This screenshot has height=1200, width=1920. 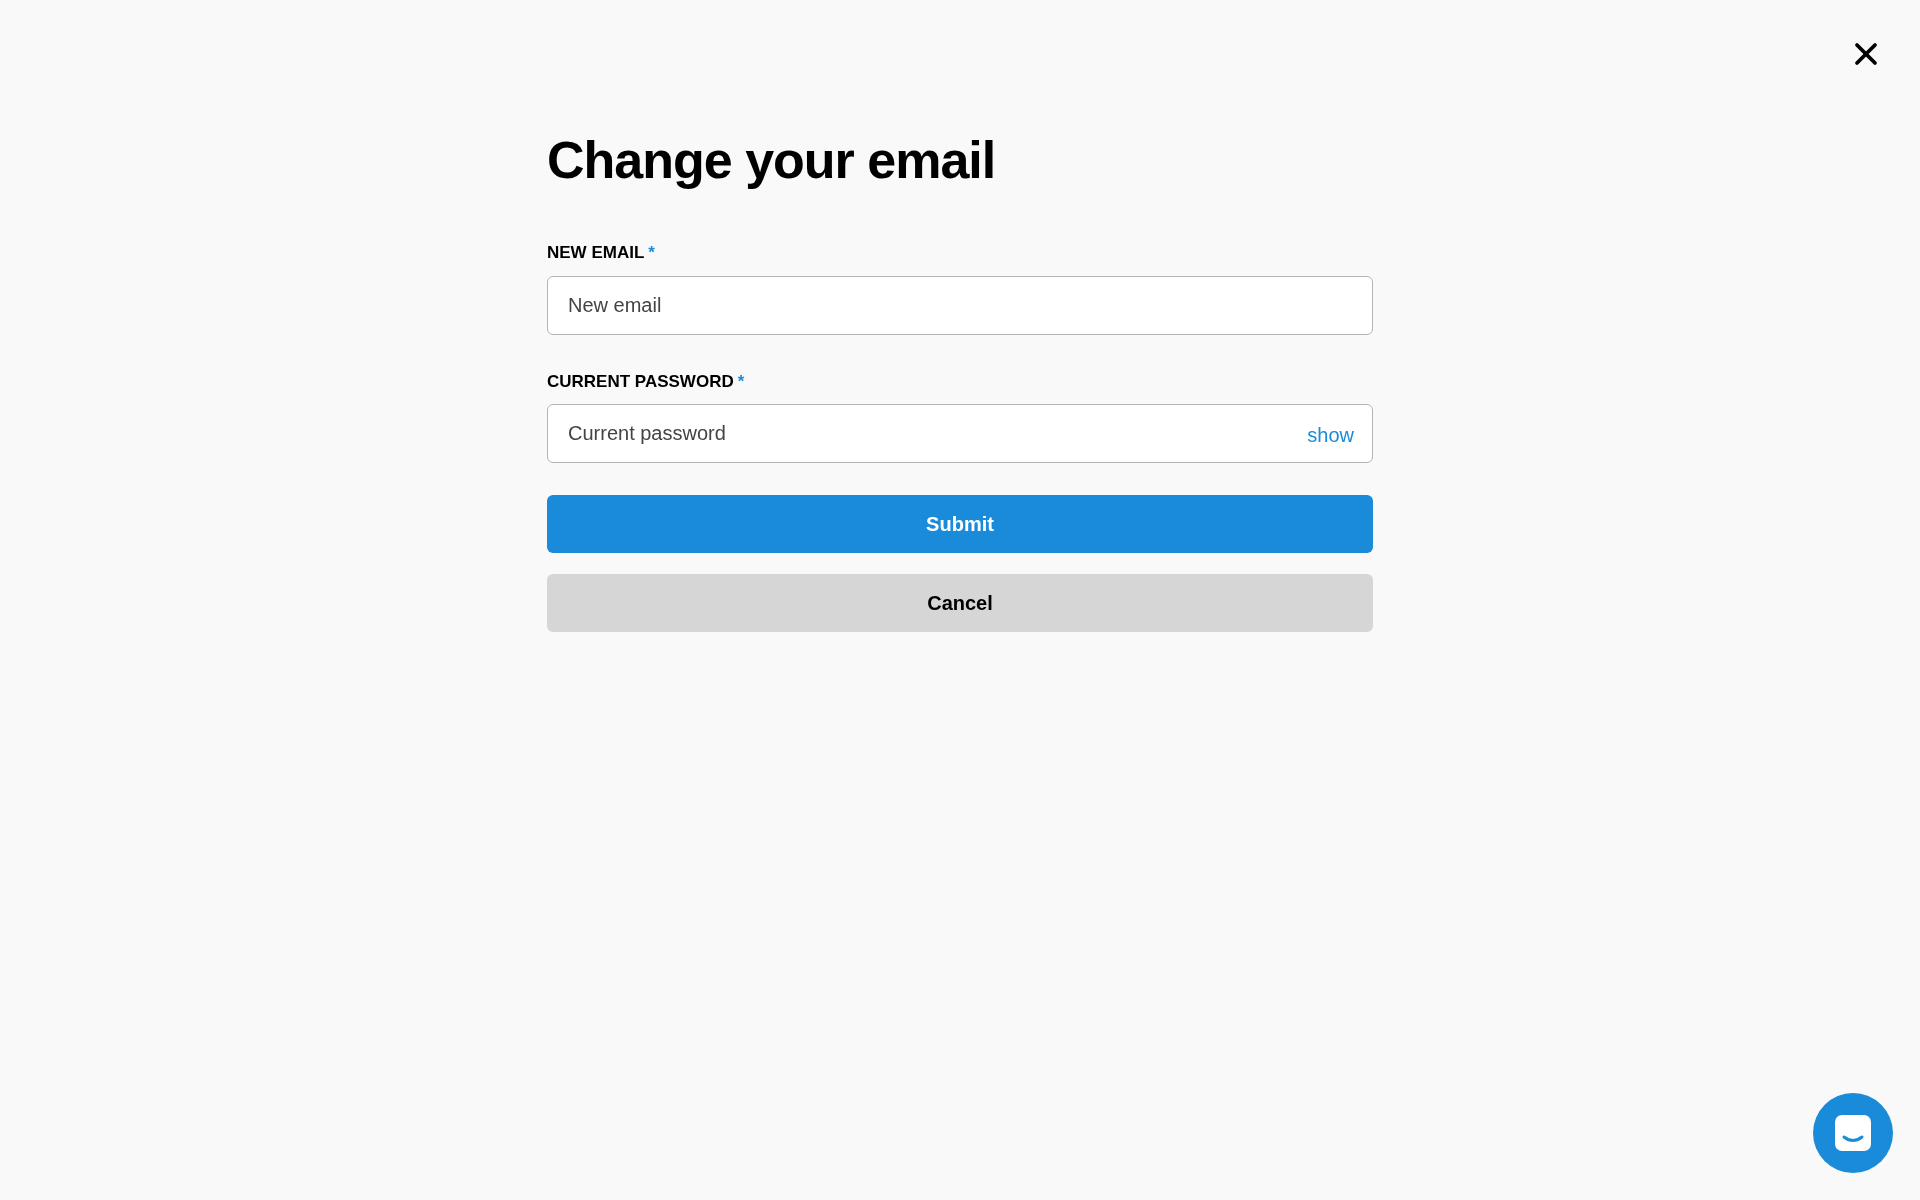 What do you see at coordinates (772, 160) in the screenshot?
I see `dialog-title: Change your email` at bounding box center [772, 160].